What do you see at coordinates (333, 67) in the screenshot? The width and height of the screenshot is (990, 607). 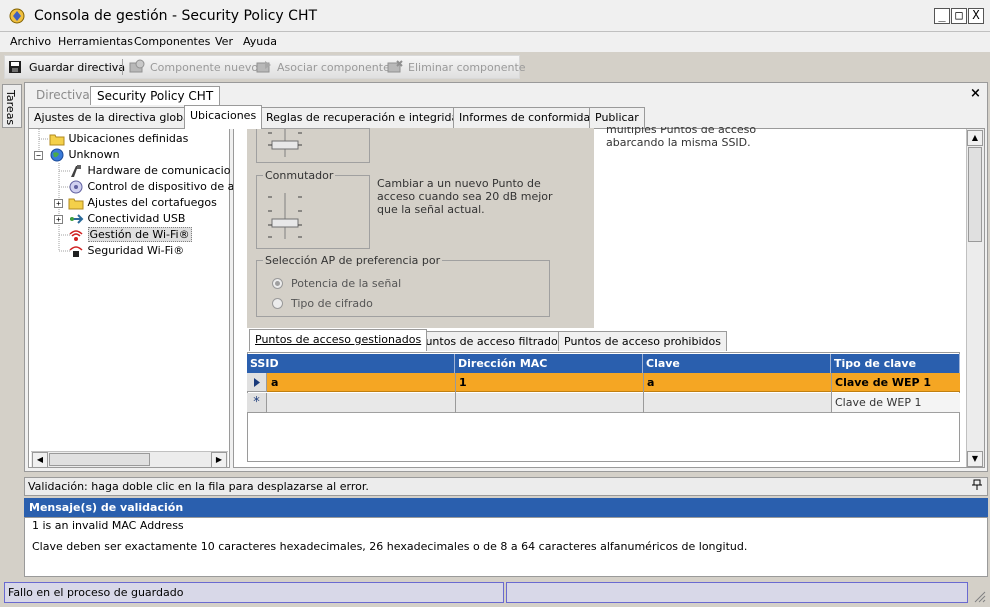 I see `associate-component-button: Asociar componente` at bounding box center [333, 67].